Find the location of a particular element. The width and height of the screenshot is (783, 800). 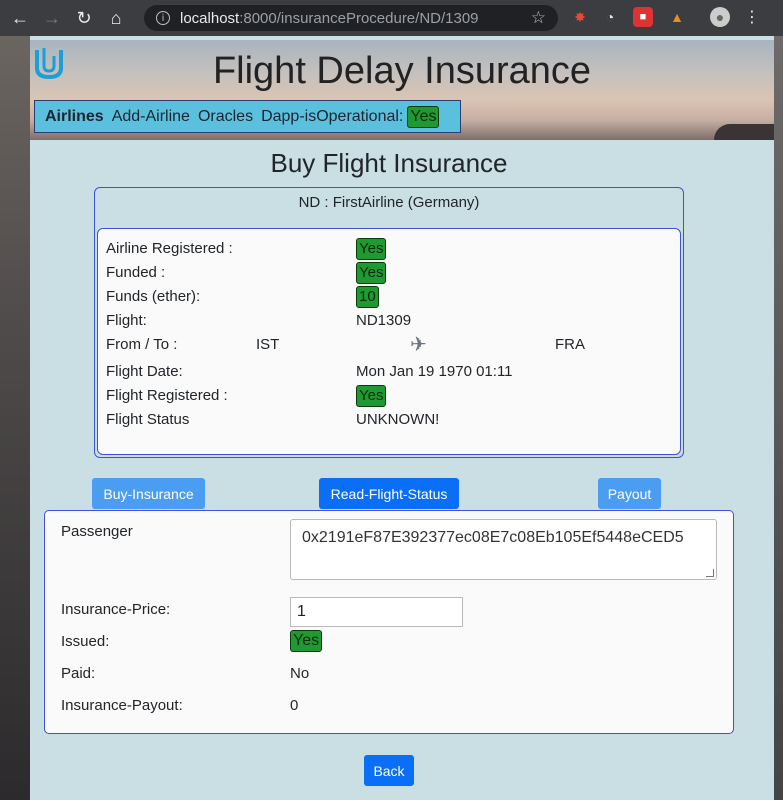

flight-date-value: Mon Jan 19 1970 01:11 is located at coordinates (434, 371).